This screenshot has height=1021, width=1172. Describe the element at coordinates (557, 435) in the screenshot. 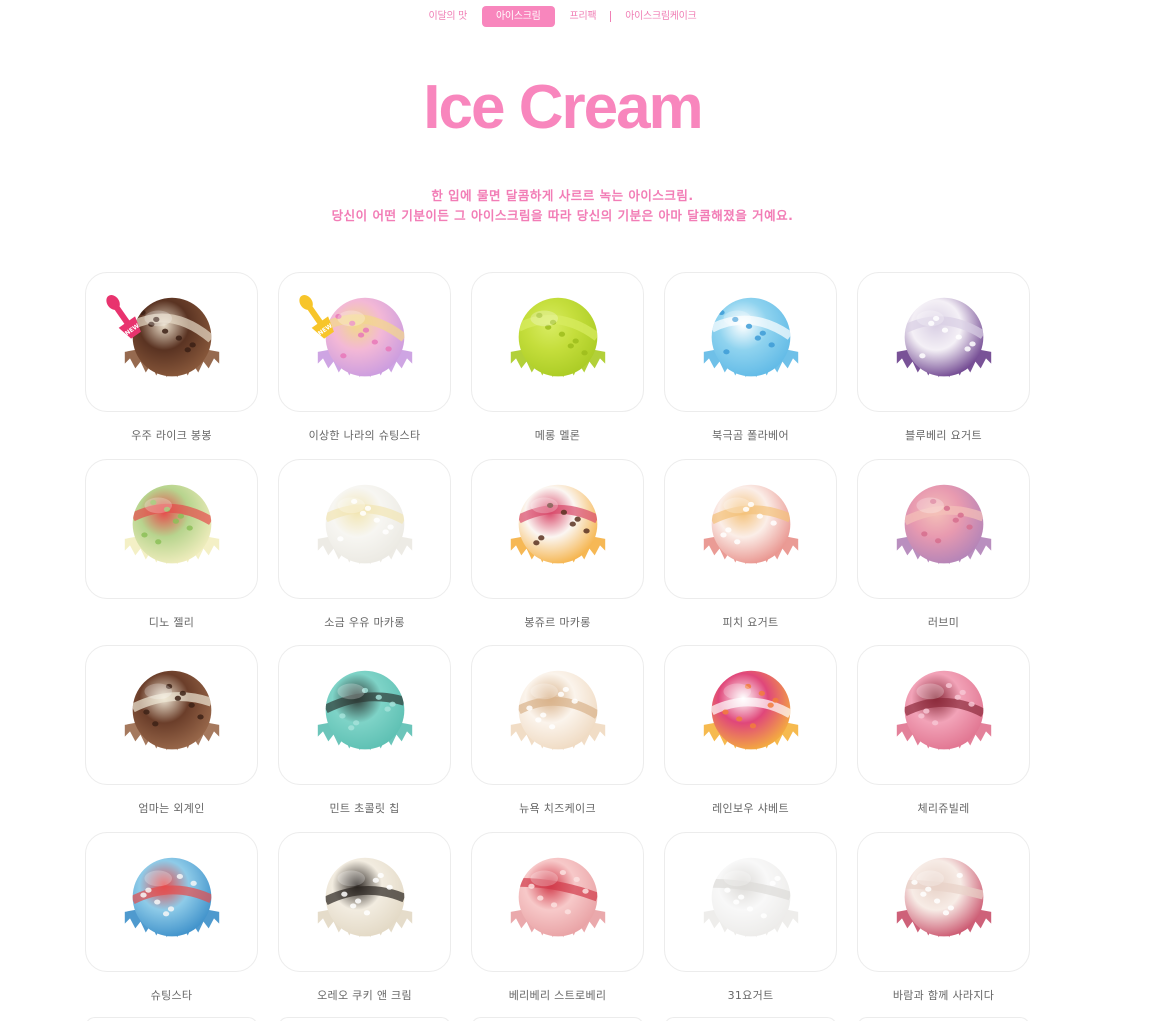

I see `product-name: 메롱 멜론` at that location.